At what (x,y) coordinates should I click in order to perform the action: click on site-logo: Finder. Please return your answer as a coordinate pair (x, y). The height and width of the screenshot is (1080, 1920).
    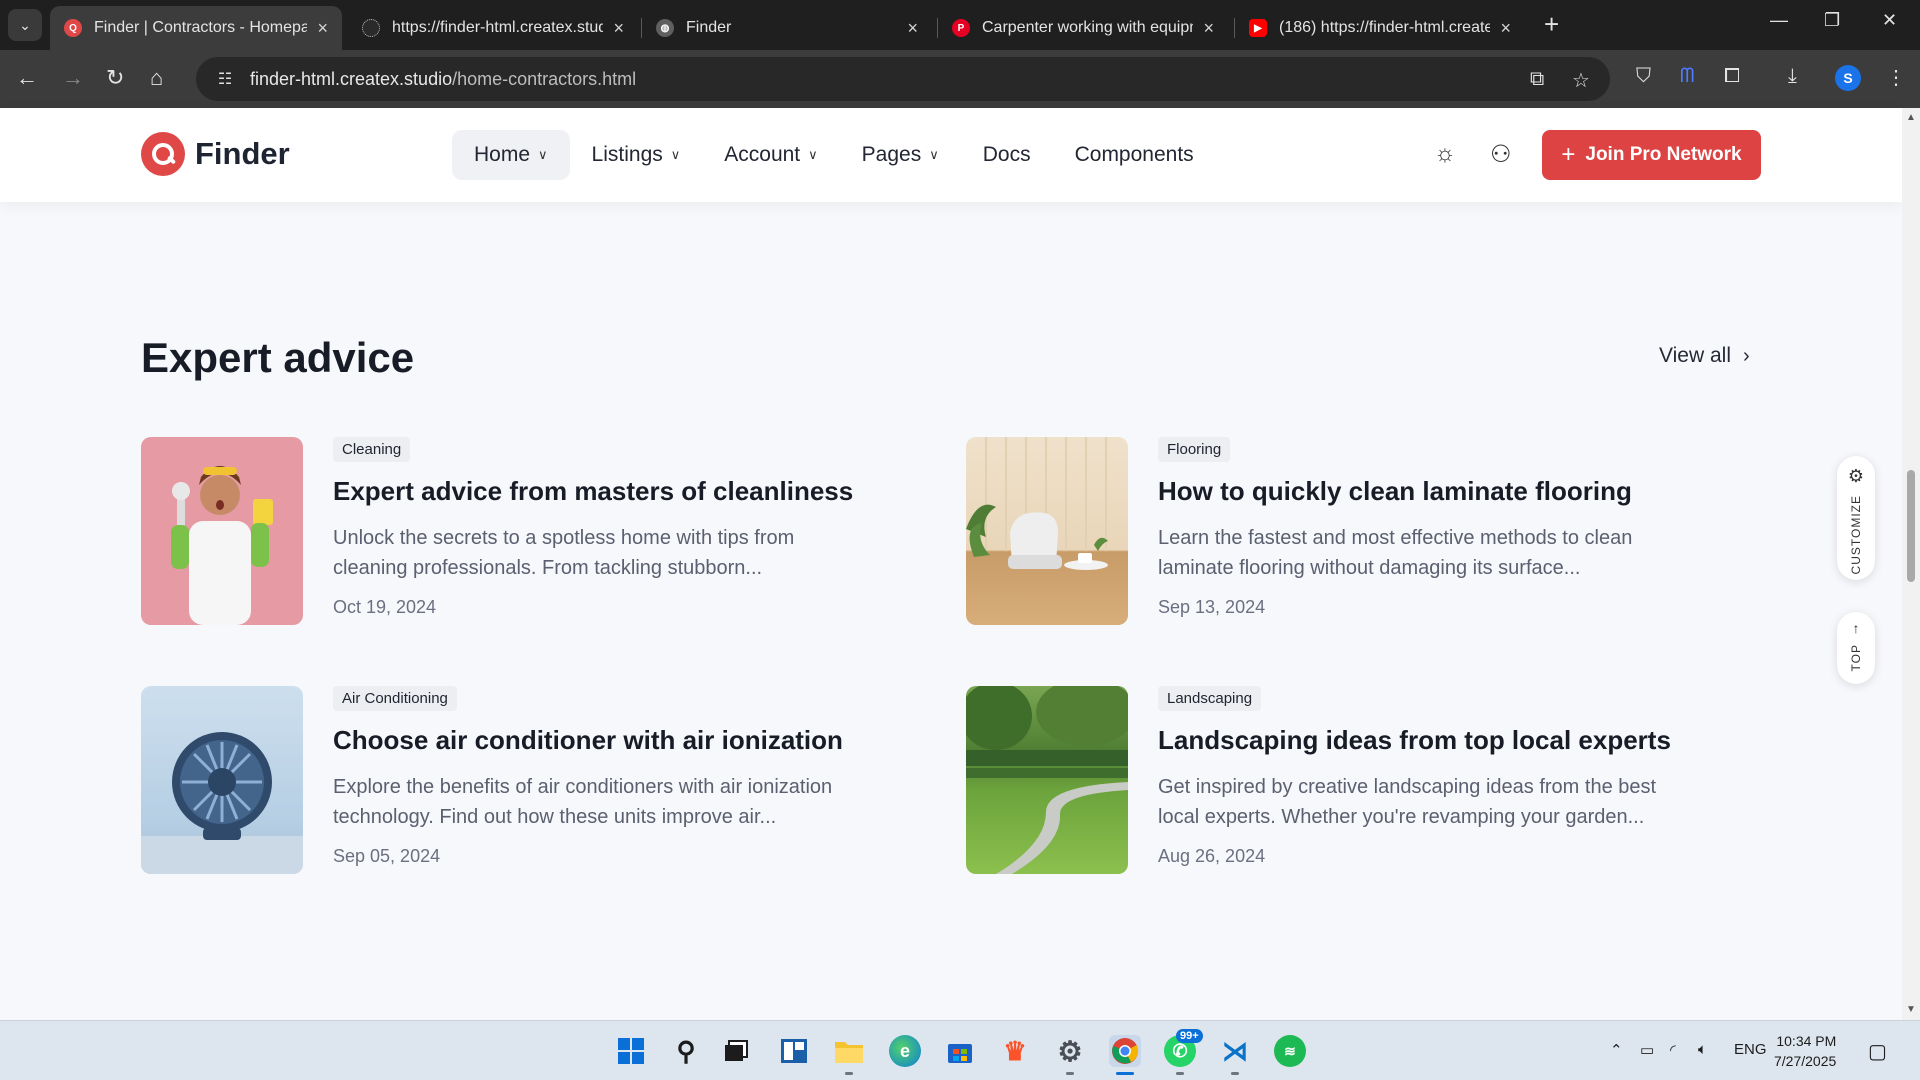
    Looking at the image, I should click on (215, 154).